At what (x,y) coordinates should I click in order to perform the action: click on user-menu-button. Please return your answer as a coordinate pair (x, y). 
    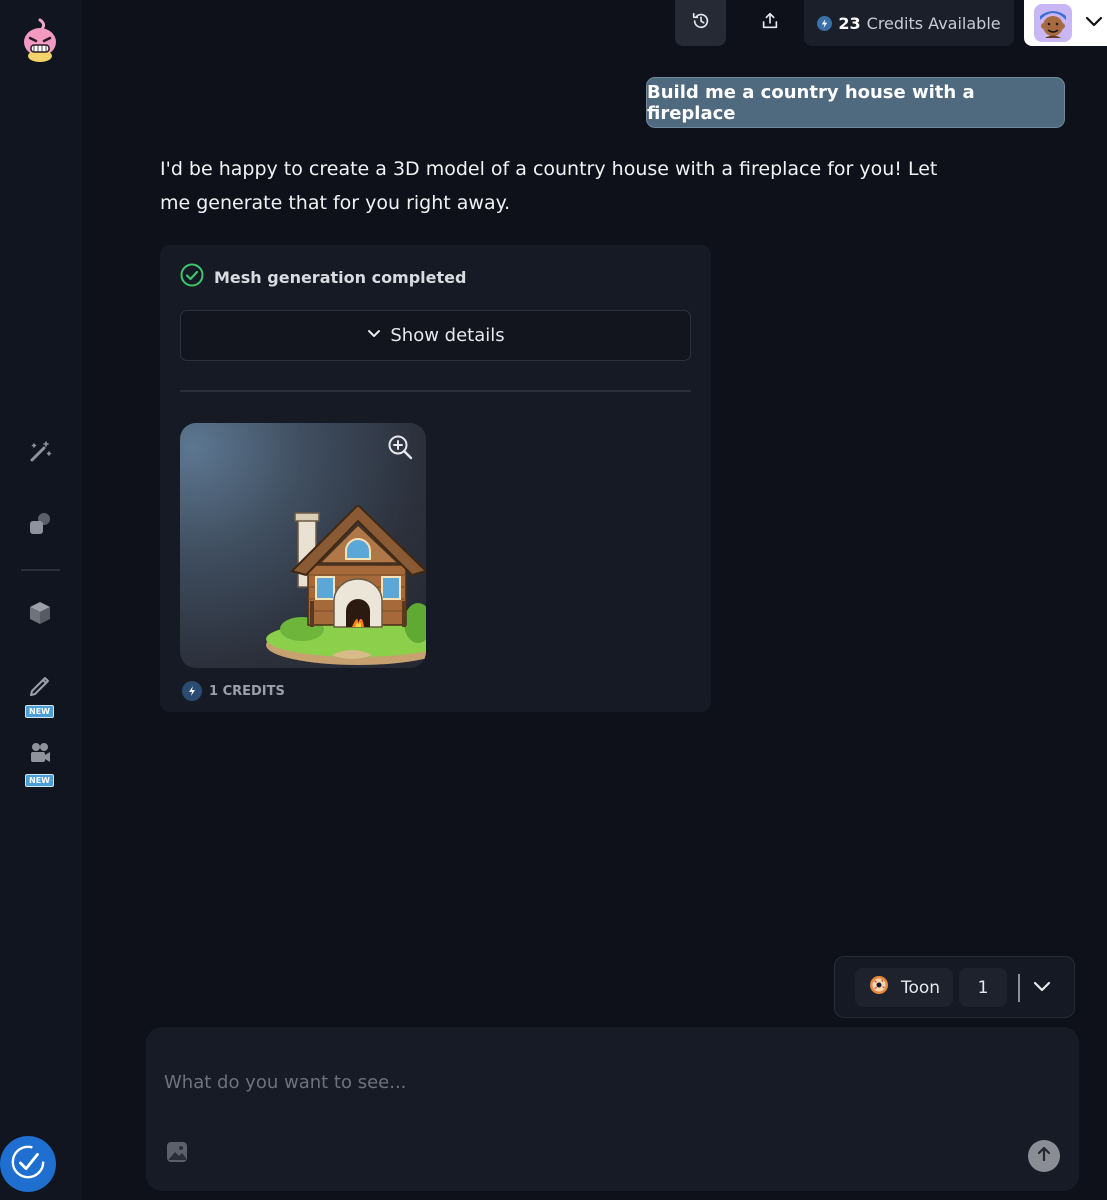
    Looking at the image, I should click on (1065, 23).